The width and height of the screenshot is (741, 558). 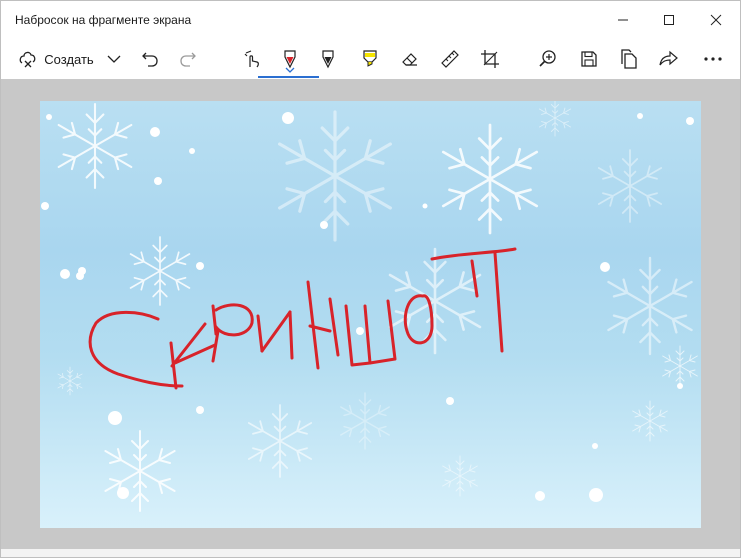 I want to click on chevron-down-icon, so click(x=114, y=59).